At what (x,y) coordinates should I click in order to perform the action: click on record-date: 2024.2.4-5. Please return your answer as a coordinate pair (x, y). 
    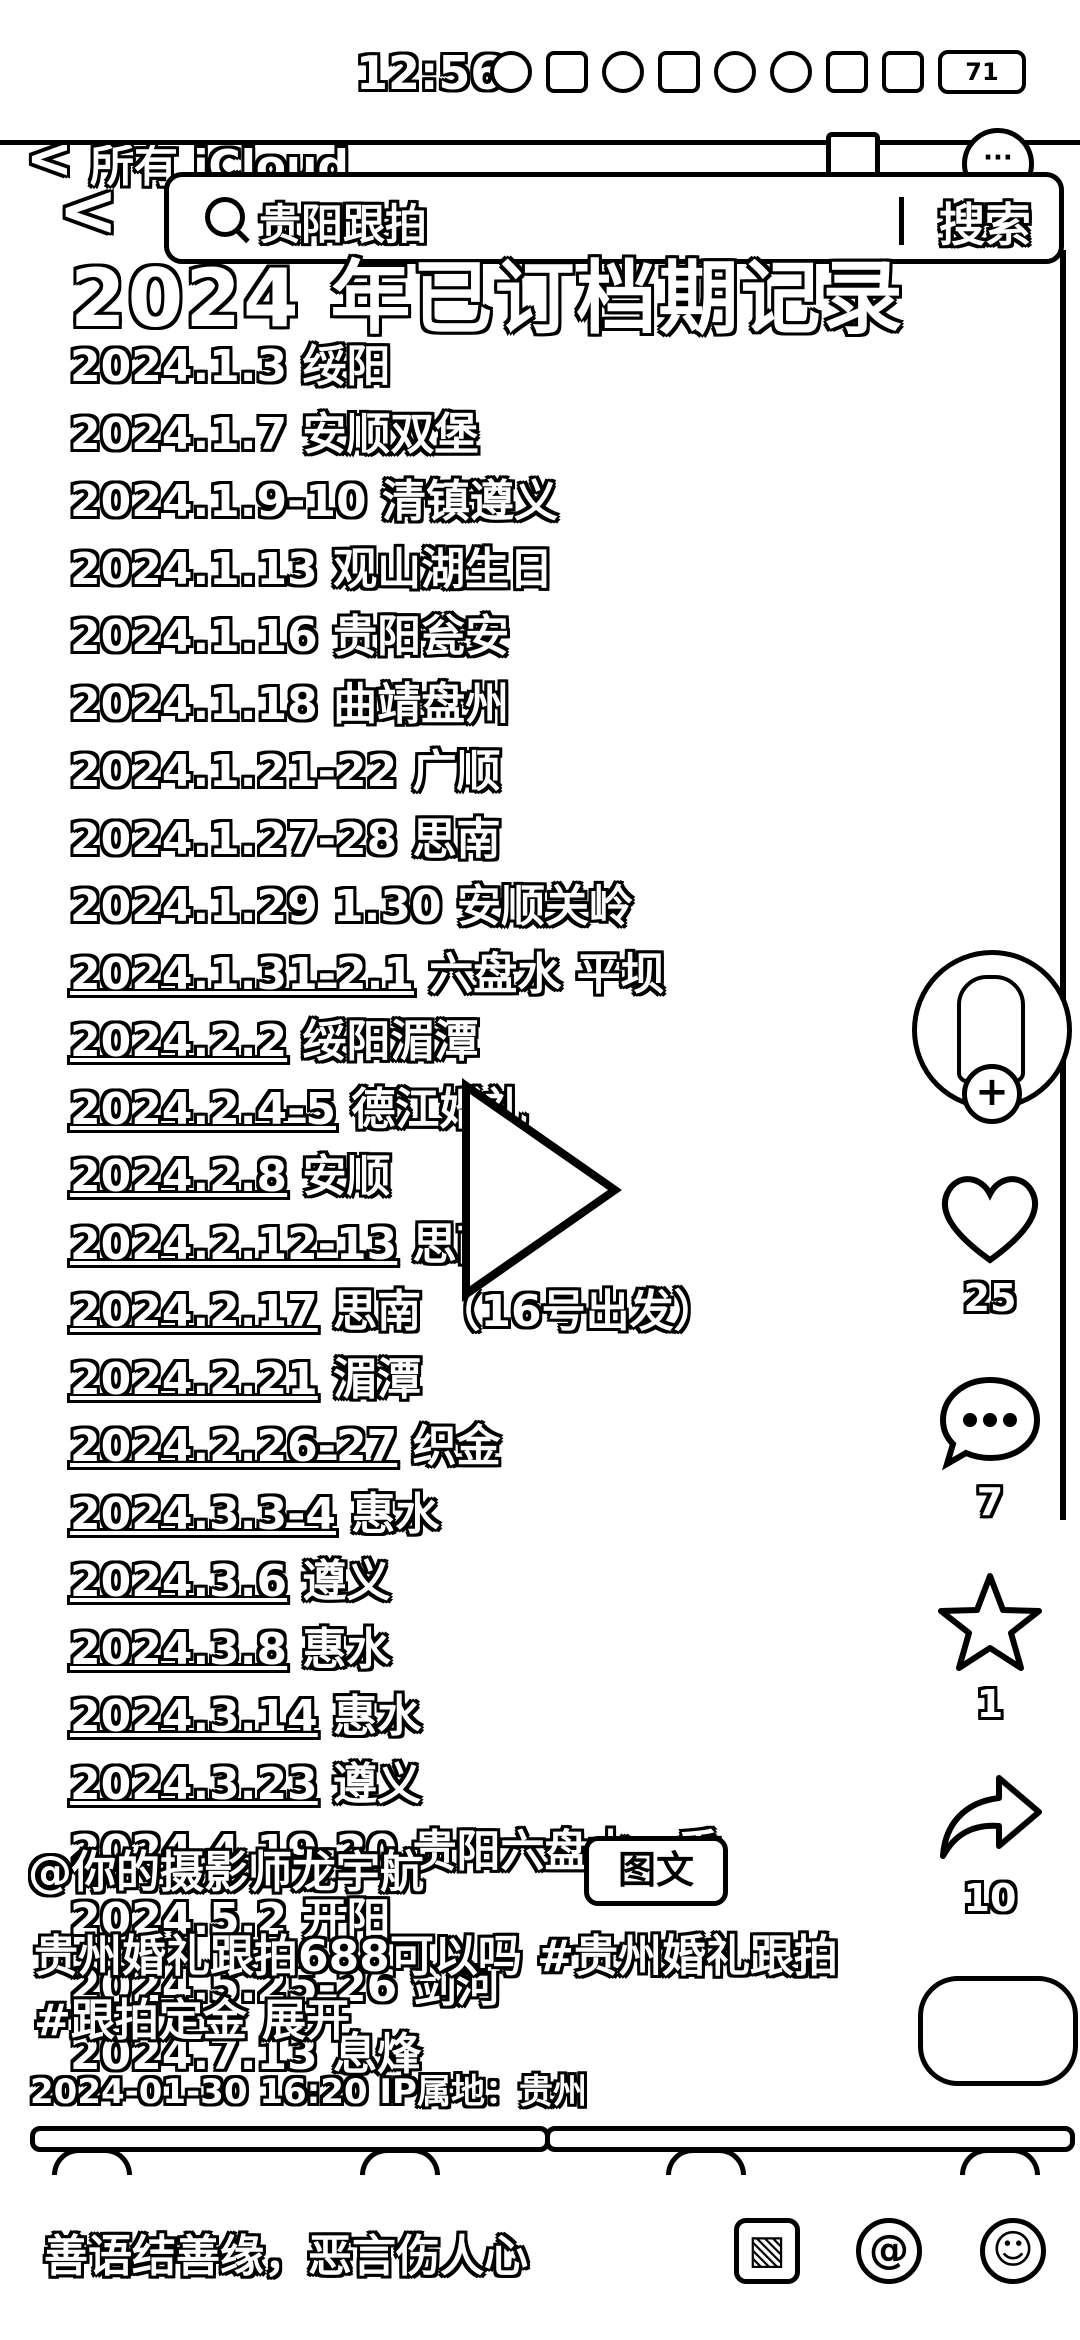
    Looking at the image, I should click on (203, 1109).